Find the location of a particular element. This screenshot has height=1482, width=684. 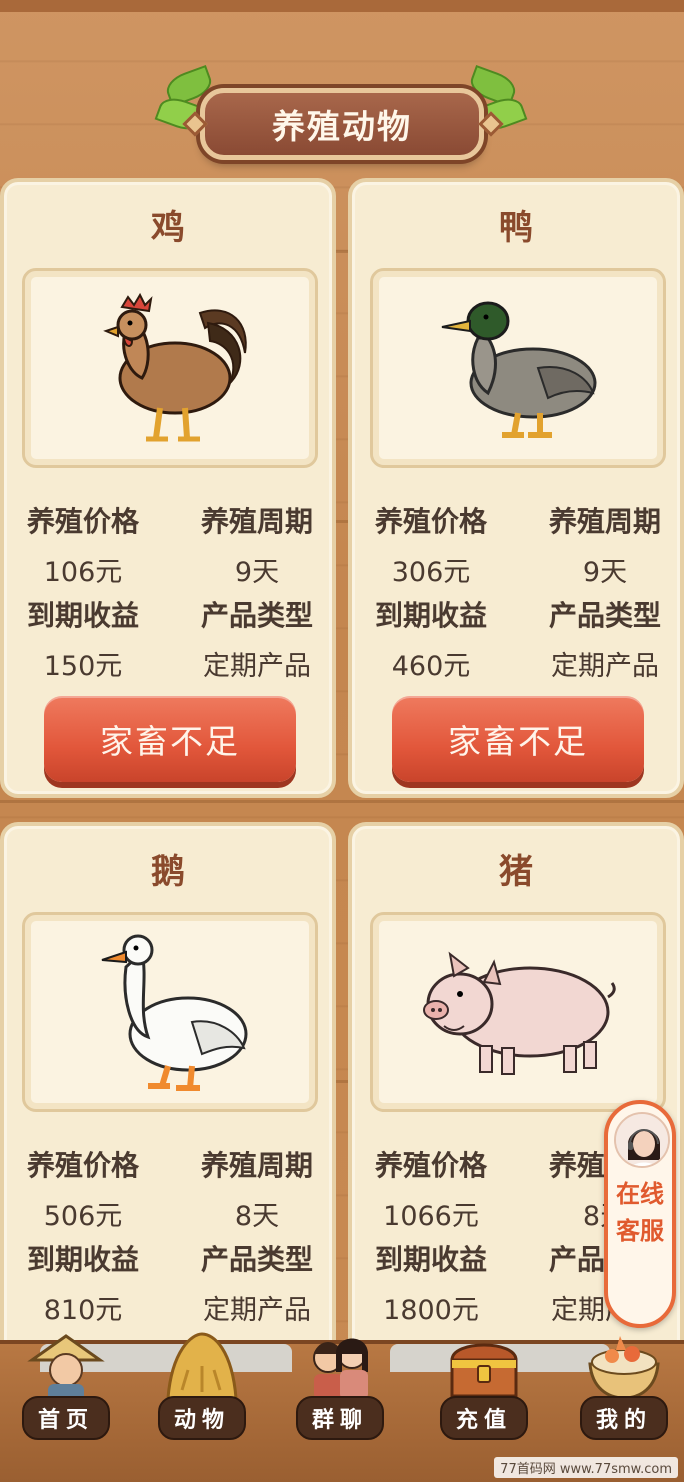

buy-duck-button: 家畜不足 is located at coordinates (518, 739).